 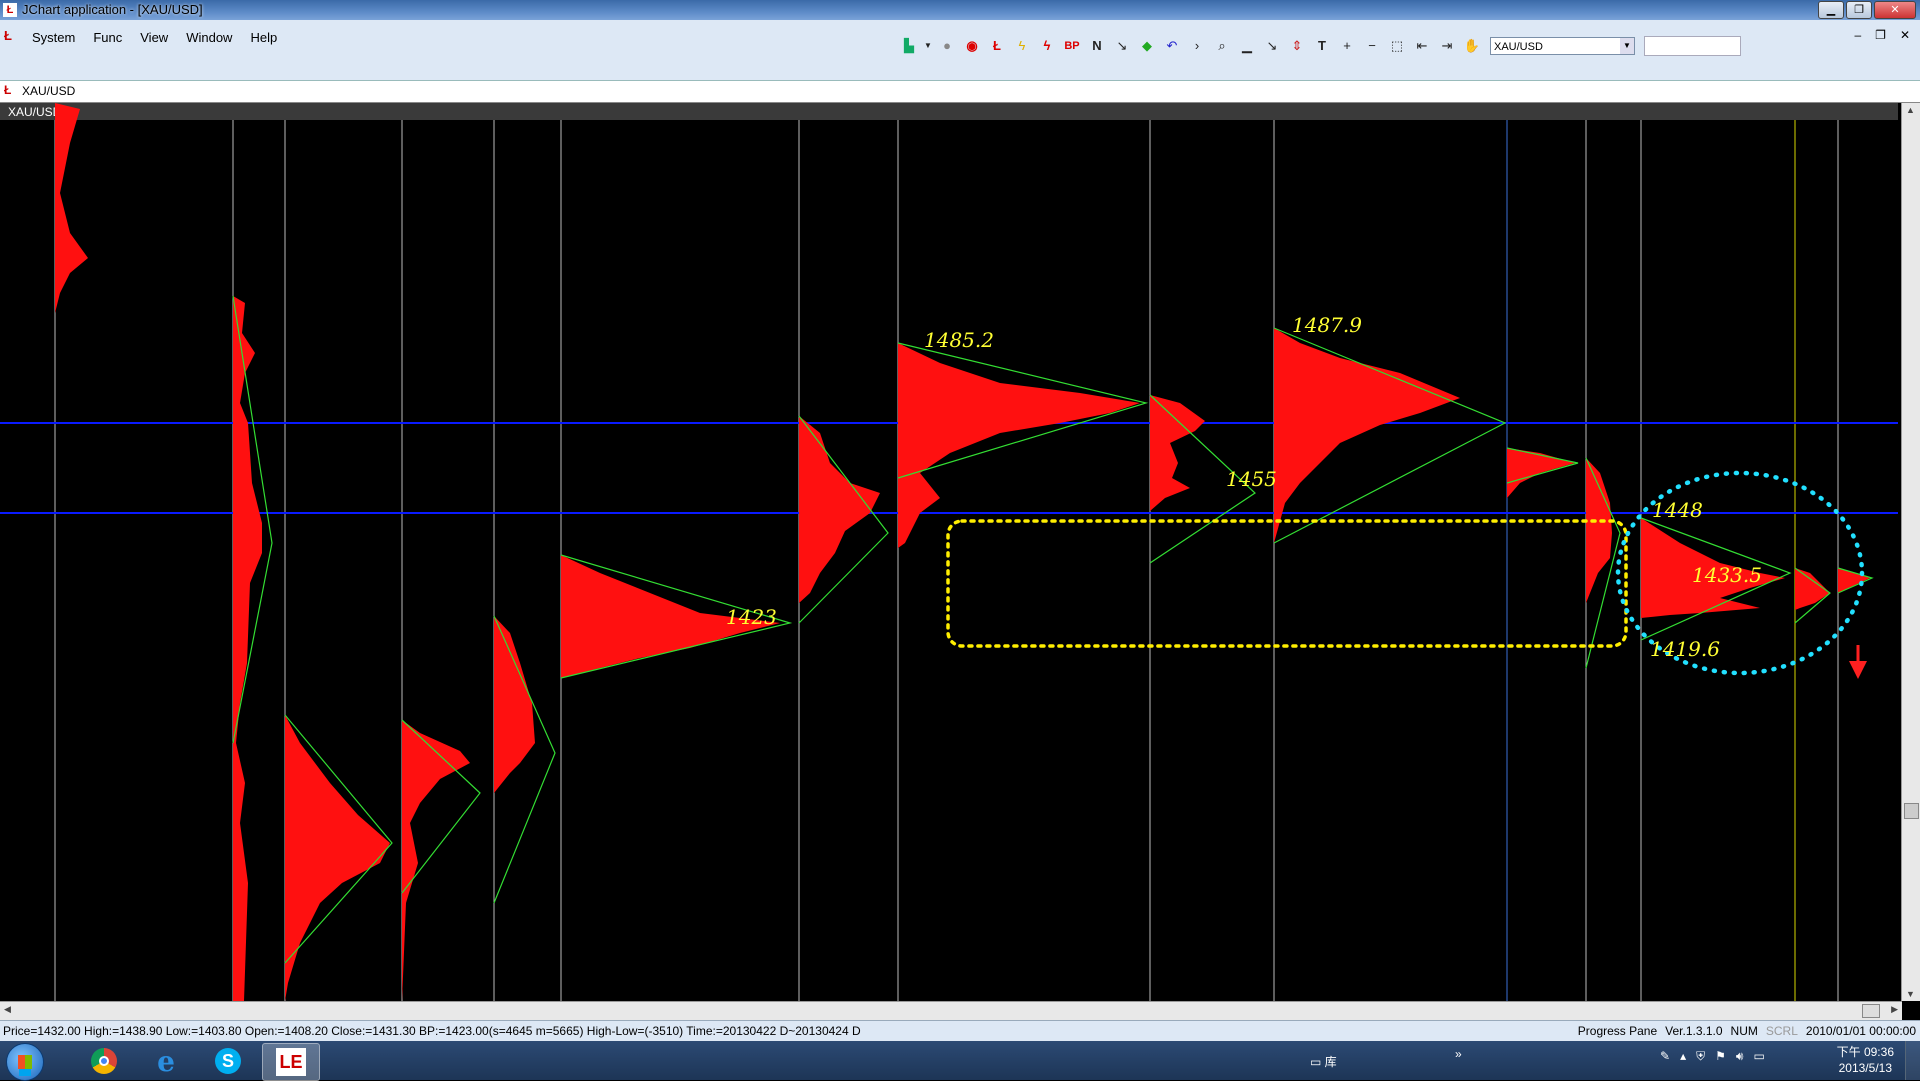 I want to click on internet-explorer-icon: e, so click(x=166, y=1061).